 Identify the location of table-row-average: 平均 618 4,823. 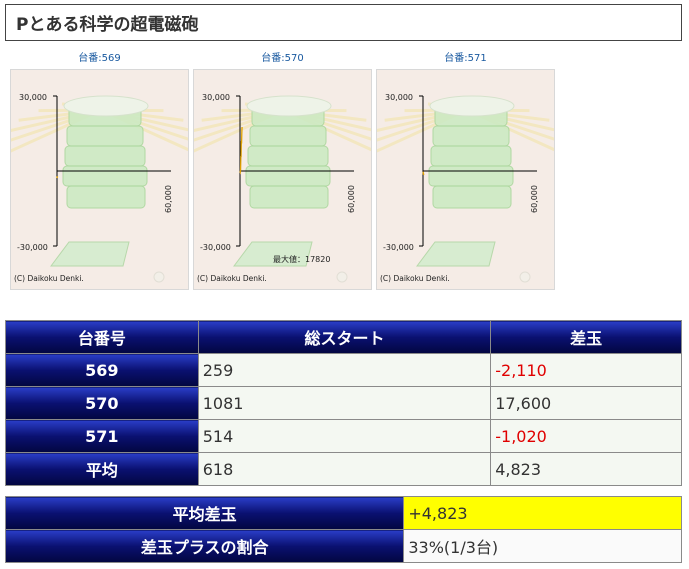
(343, 469).